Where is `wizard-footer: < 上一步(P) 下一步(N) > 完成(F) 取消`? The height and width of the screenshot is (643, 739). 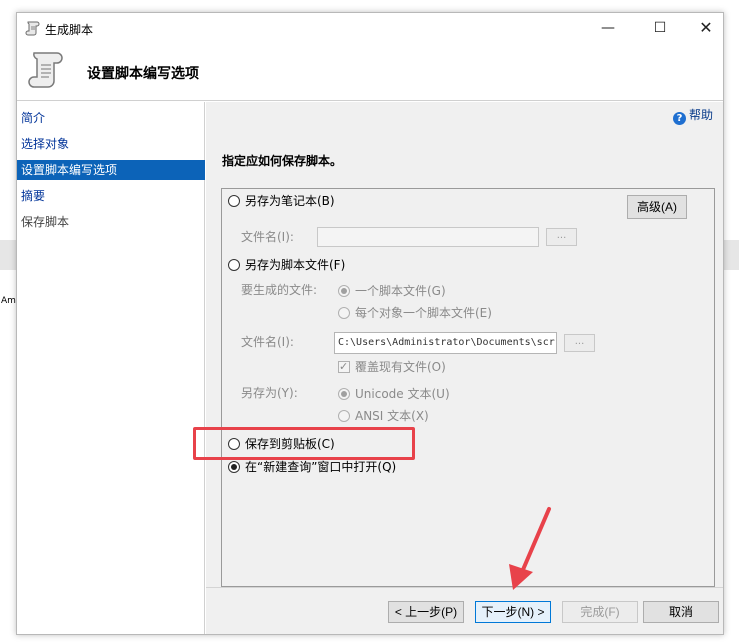 wizard-footer: < 上一步(P) 下一步(N) > 完成(F) 取消 is located at coordinates (464, 610).